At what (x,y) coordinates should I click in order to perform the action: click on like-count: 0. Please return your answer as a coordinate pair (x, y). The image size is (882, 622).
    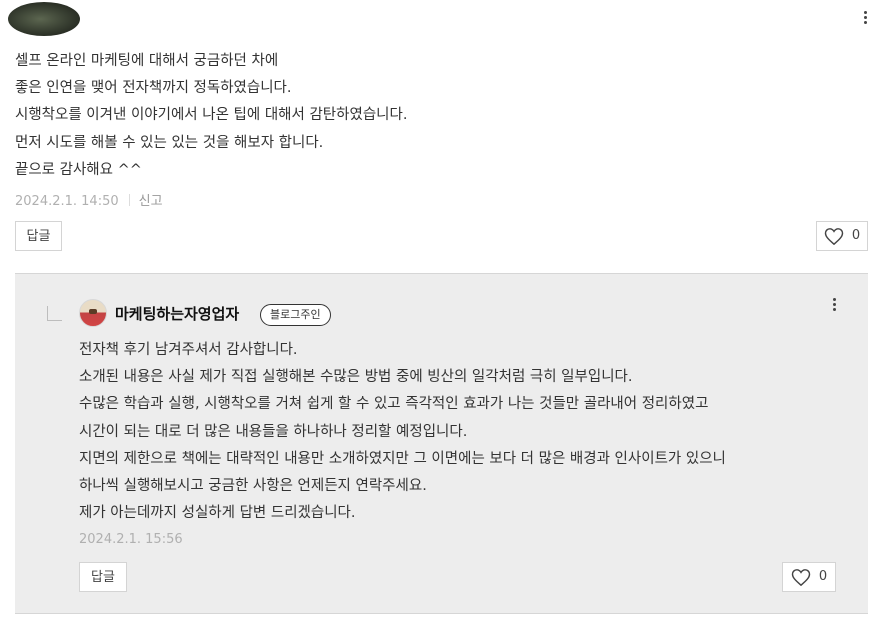
    Looking at the image, I should click on (856, 235).